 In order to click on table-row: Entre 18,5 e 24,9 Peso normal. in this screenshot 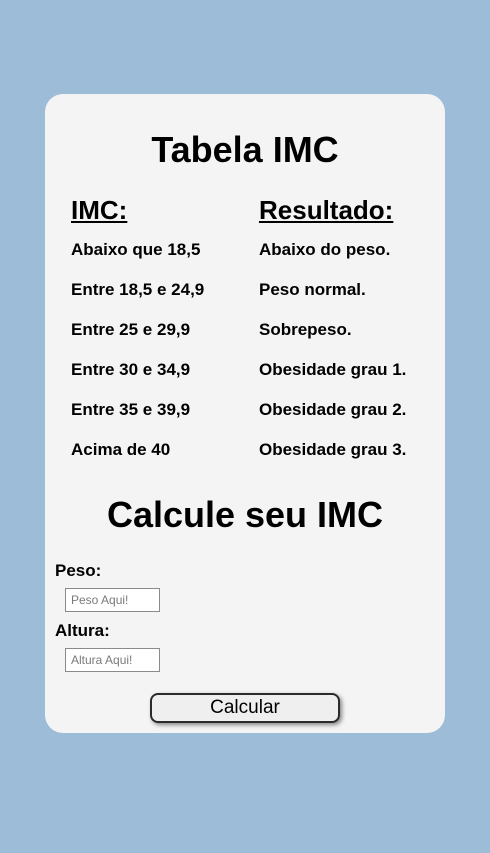, I will do `click(245, 300)`.